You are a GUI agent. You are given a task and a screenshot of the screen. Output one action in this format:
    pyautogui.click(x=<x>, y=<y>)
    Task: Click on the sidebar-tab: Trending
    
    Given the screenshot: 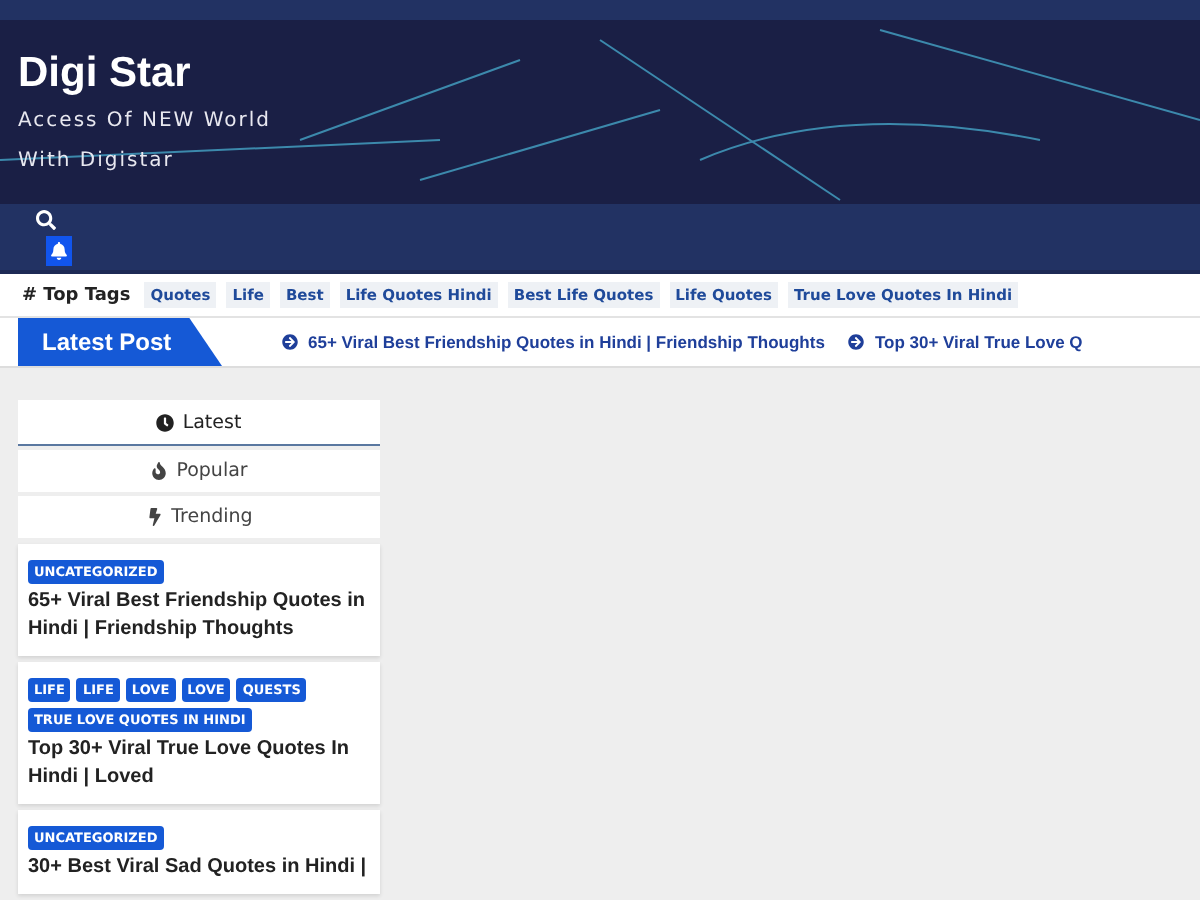 What is the action you would take?
    pyautogui.click(x=199, y=517)
    